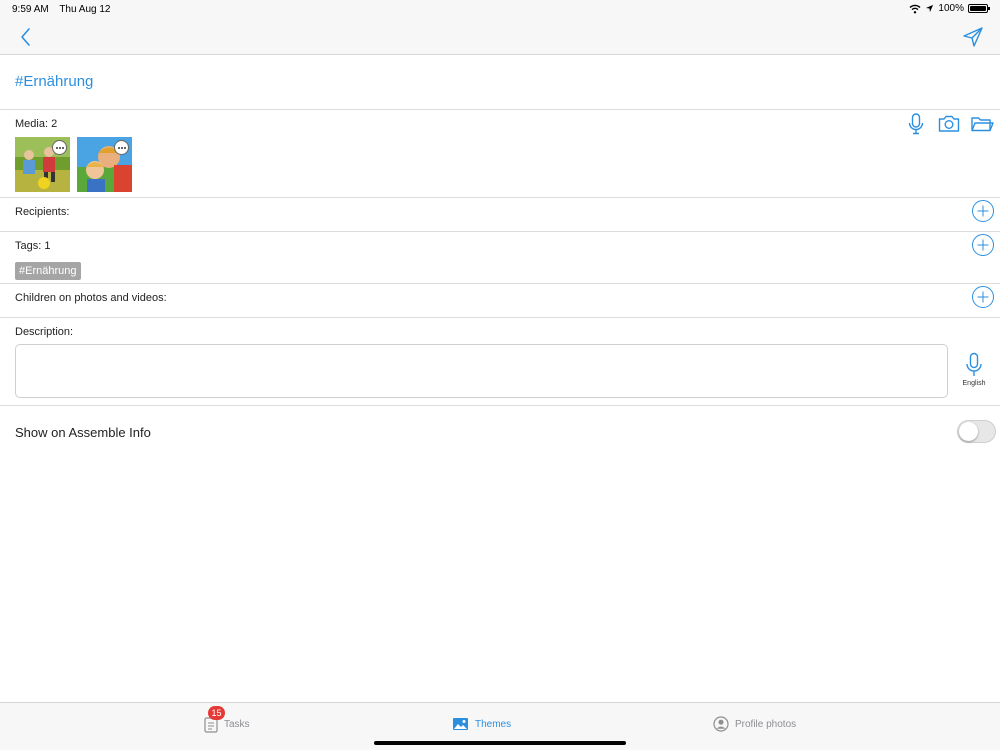  I want to click on tags-label: Tags: 1, so click(33, 246).